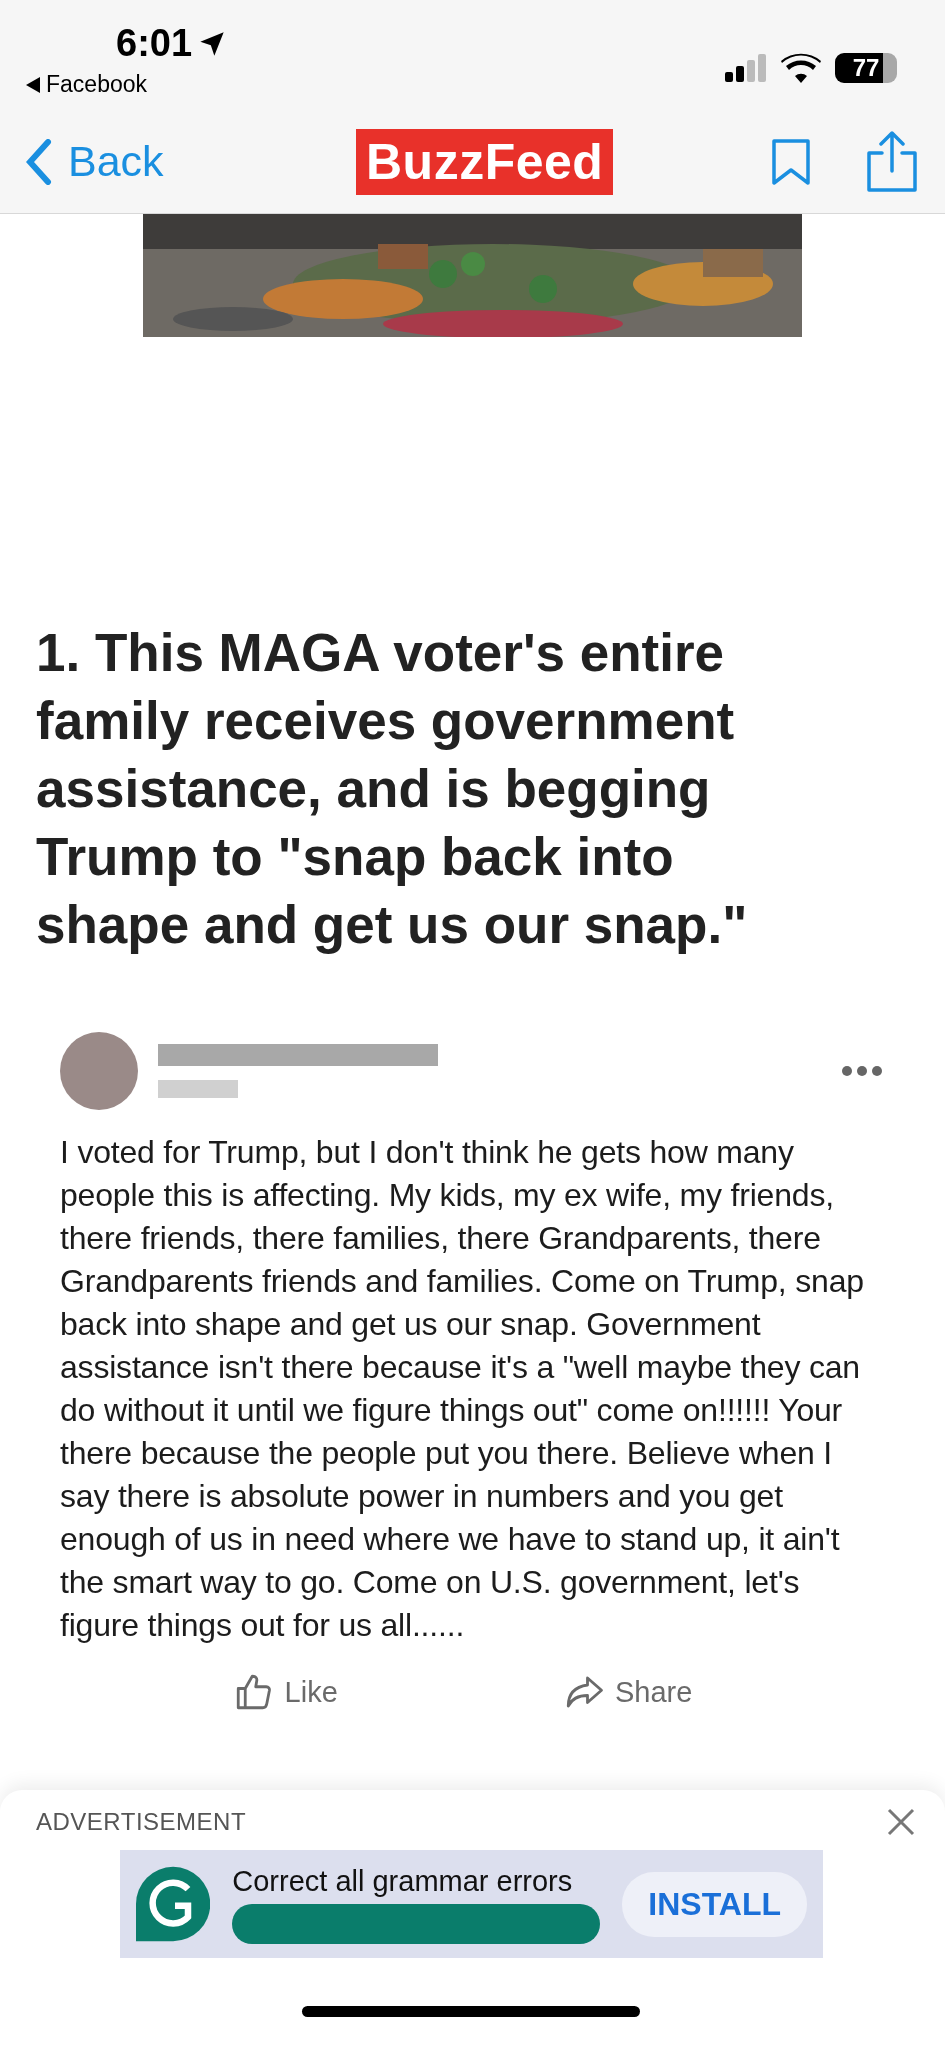  I want to click on back-triangle-icon, so click(33, 84).